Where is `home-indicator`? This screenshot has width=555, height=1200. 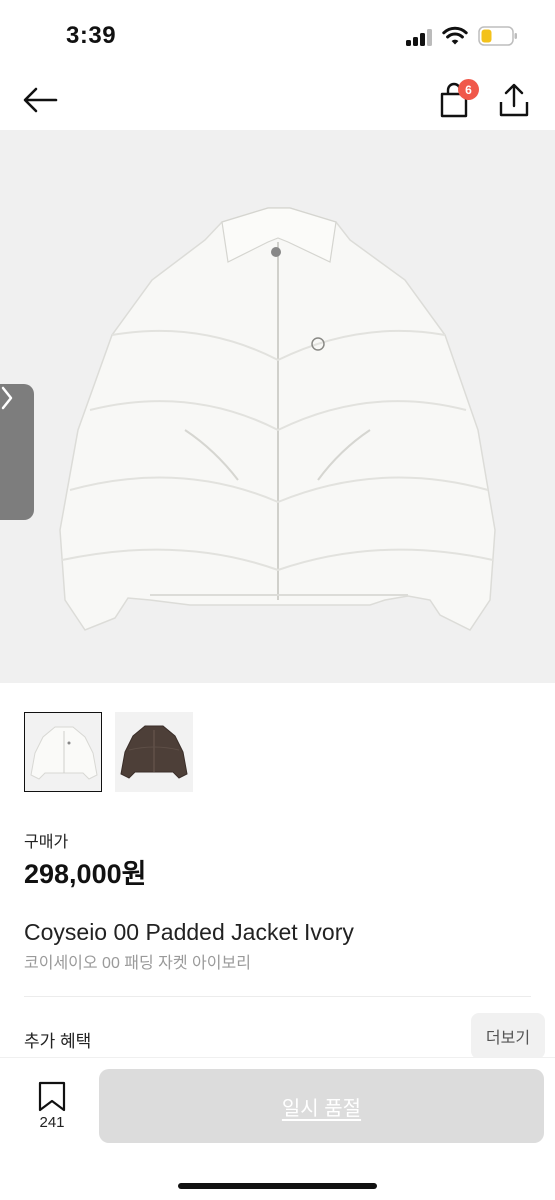
home-indicator is located at coordinates (277, 1186).